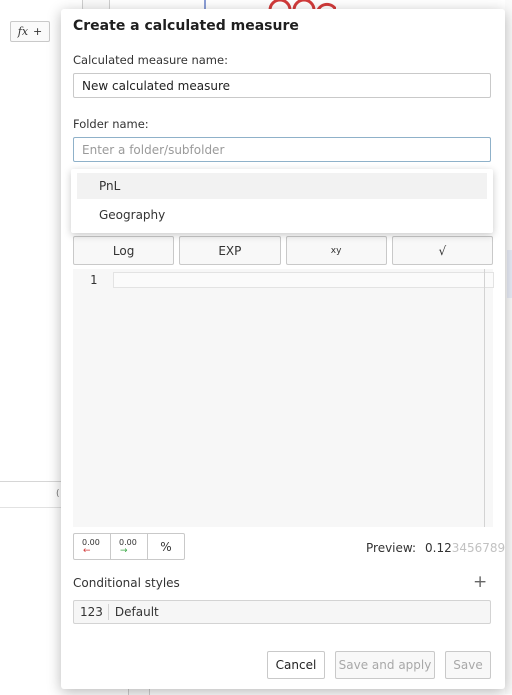  I want to click on fx-button: fx +, so click(30, 31).